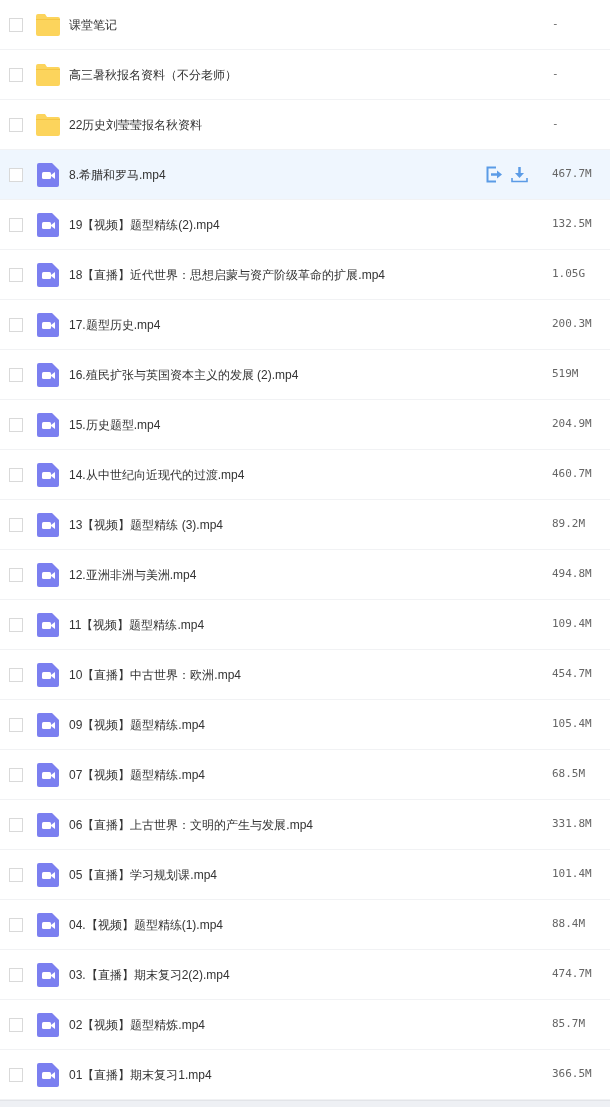  Describe the element at coordinates (140, 1074) in the screenshot. I see `file-name: 01【直播】期末复习1.mp4` at that location.